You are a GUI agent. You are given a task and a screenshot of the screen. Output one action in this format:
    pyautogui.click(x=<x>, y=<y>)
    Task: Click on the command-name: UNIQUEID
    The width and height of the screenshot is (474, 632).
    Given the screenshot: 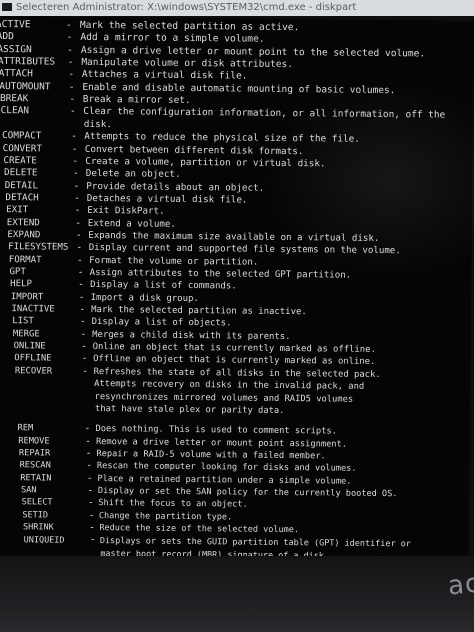 What is the action you would take?
    pyautogui.click(x=44, y=540)
    